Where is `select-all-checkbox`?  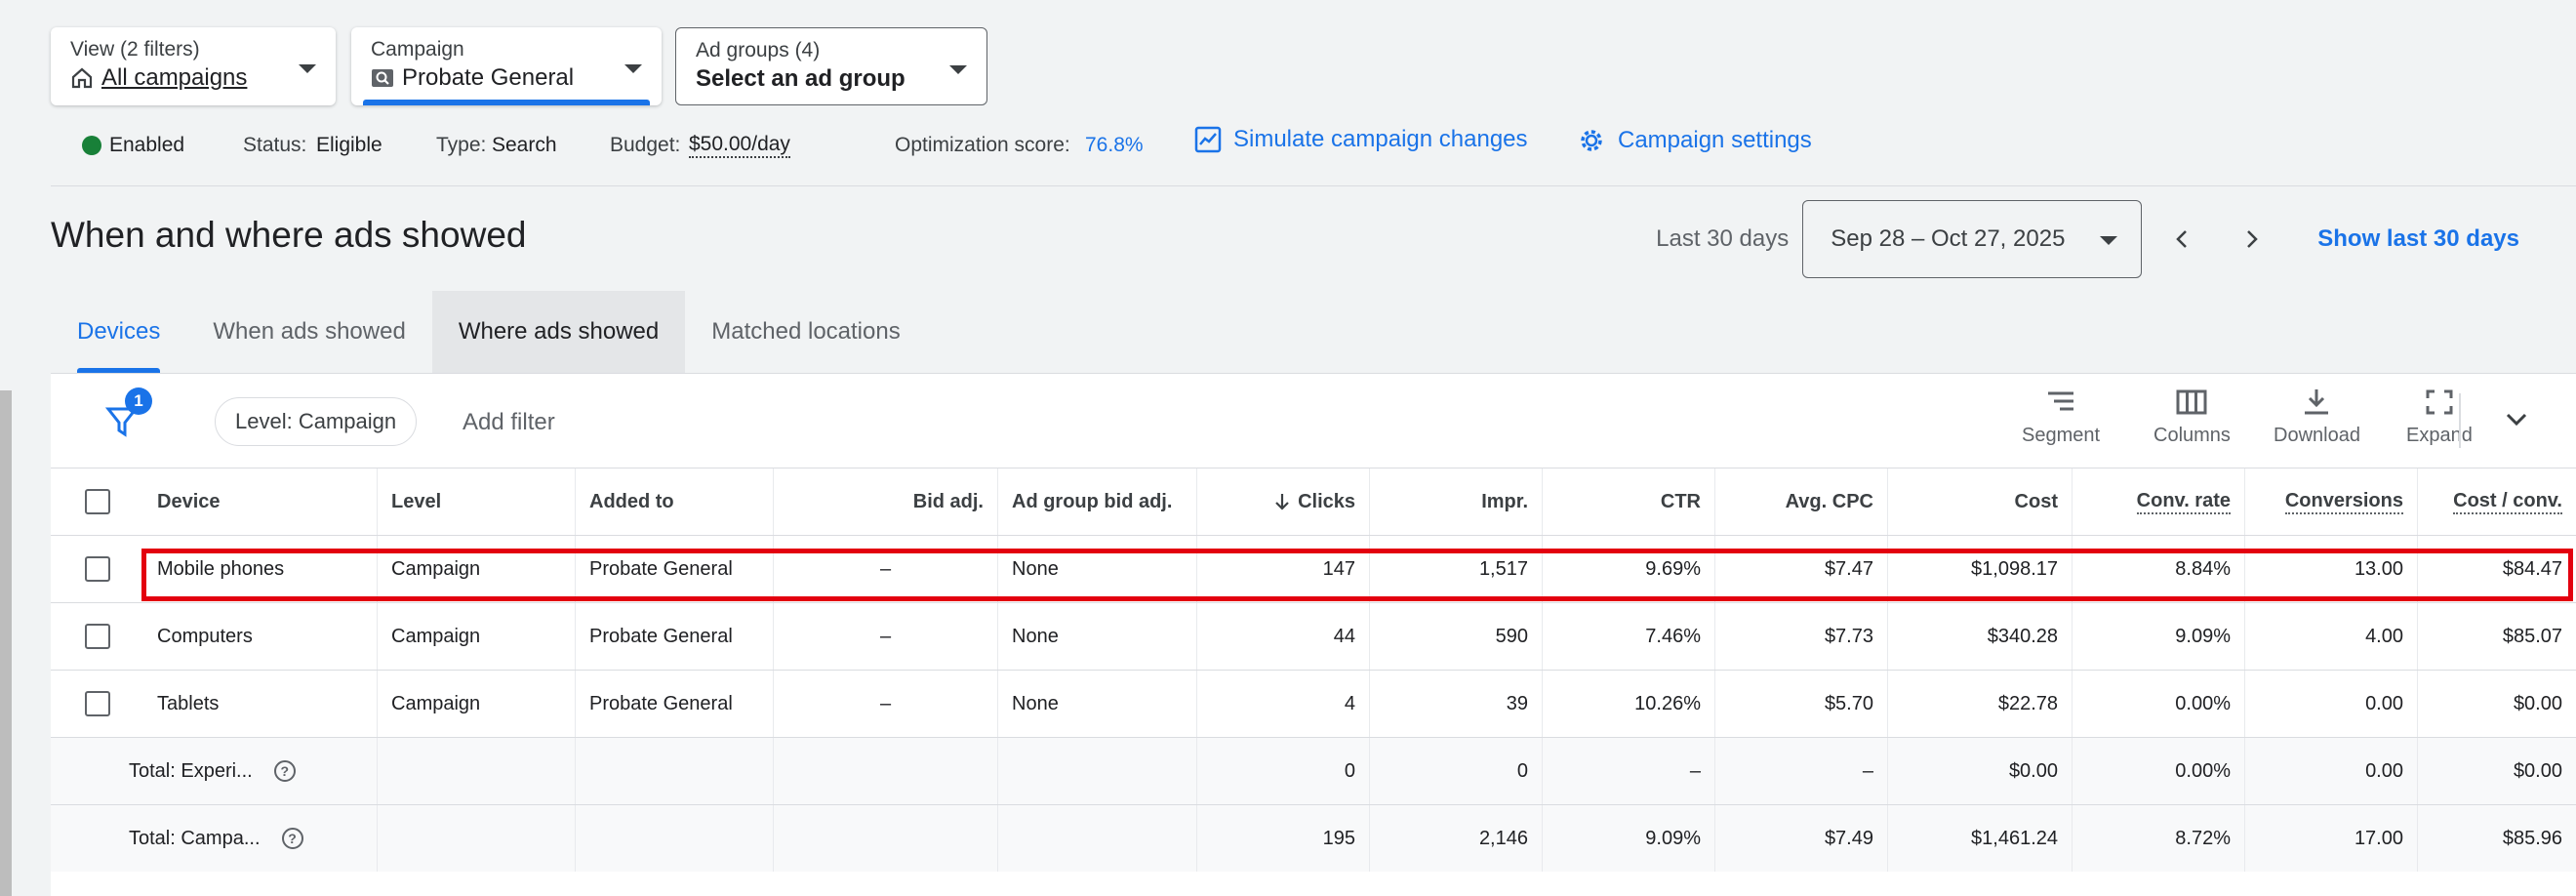 select-all-checkbox is located at coordinates (97, 501).